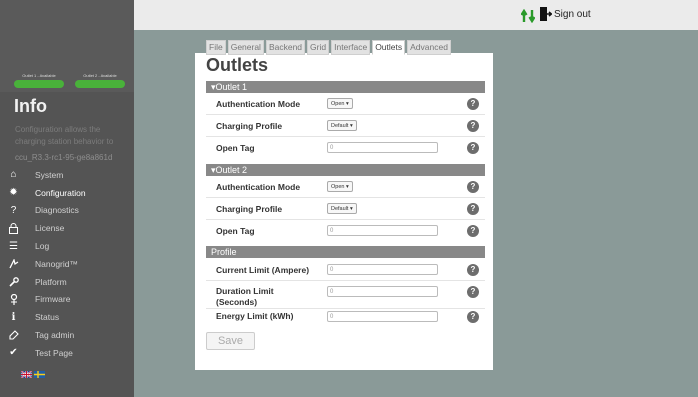  I want to click on sidebar-item-log: ☰ Log, so click(67, 246).